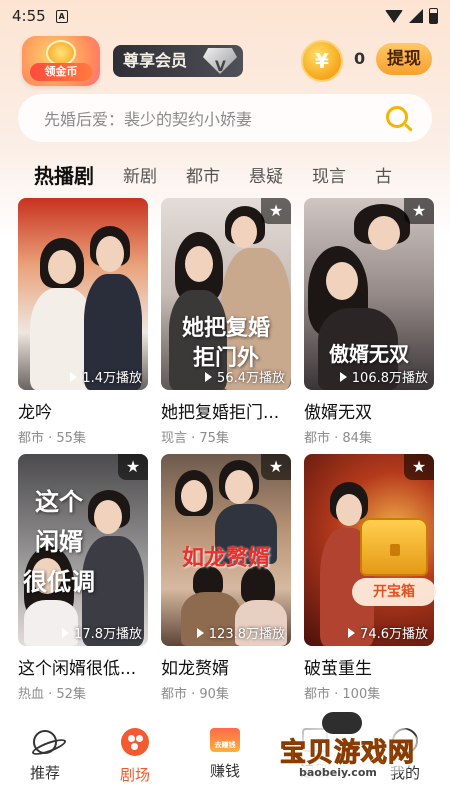 The image size is (450, 800). Describe the element at coordinates (134, 775) in the screenshot. I see `nav-label: 剧场` at that location.